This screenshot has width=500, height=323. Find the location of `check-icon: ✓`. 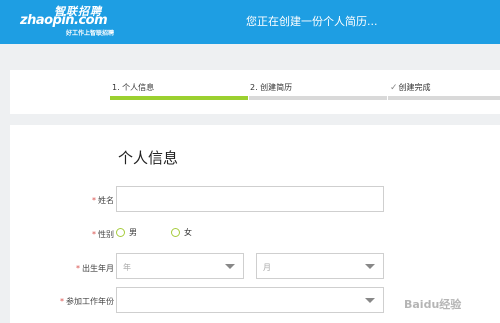

check-icon: ✓ is located at coordinates (394, 87).